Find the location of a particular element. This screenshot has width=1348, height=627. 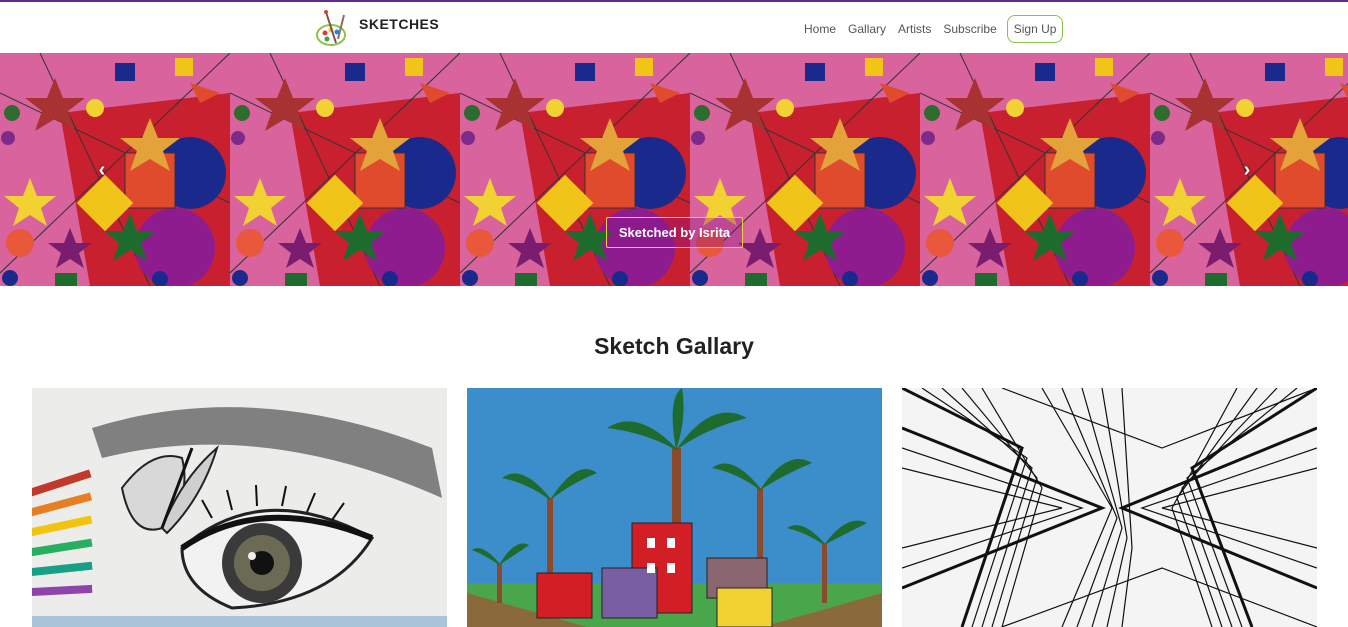

nav-artists: Artists is located at coordinates (914, 29).